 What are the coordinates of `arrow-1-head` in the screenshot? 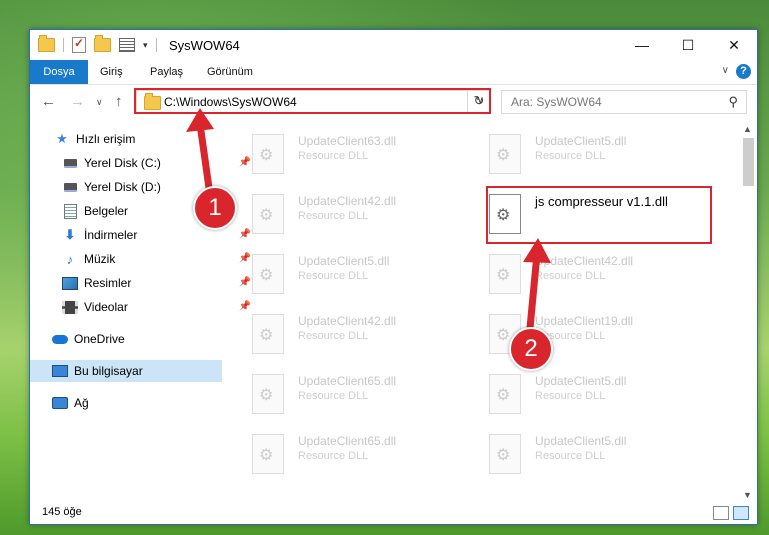 It's located at (200, 120).